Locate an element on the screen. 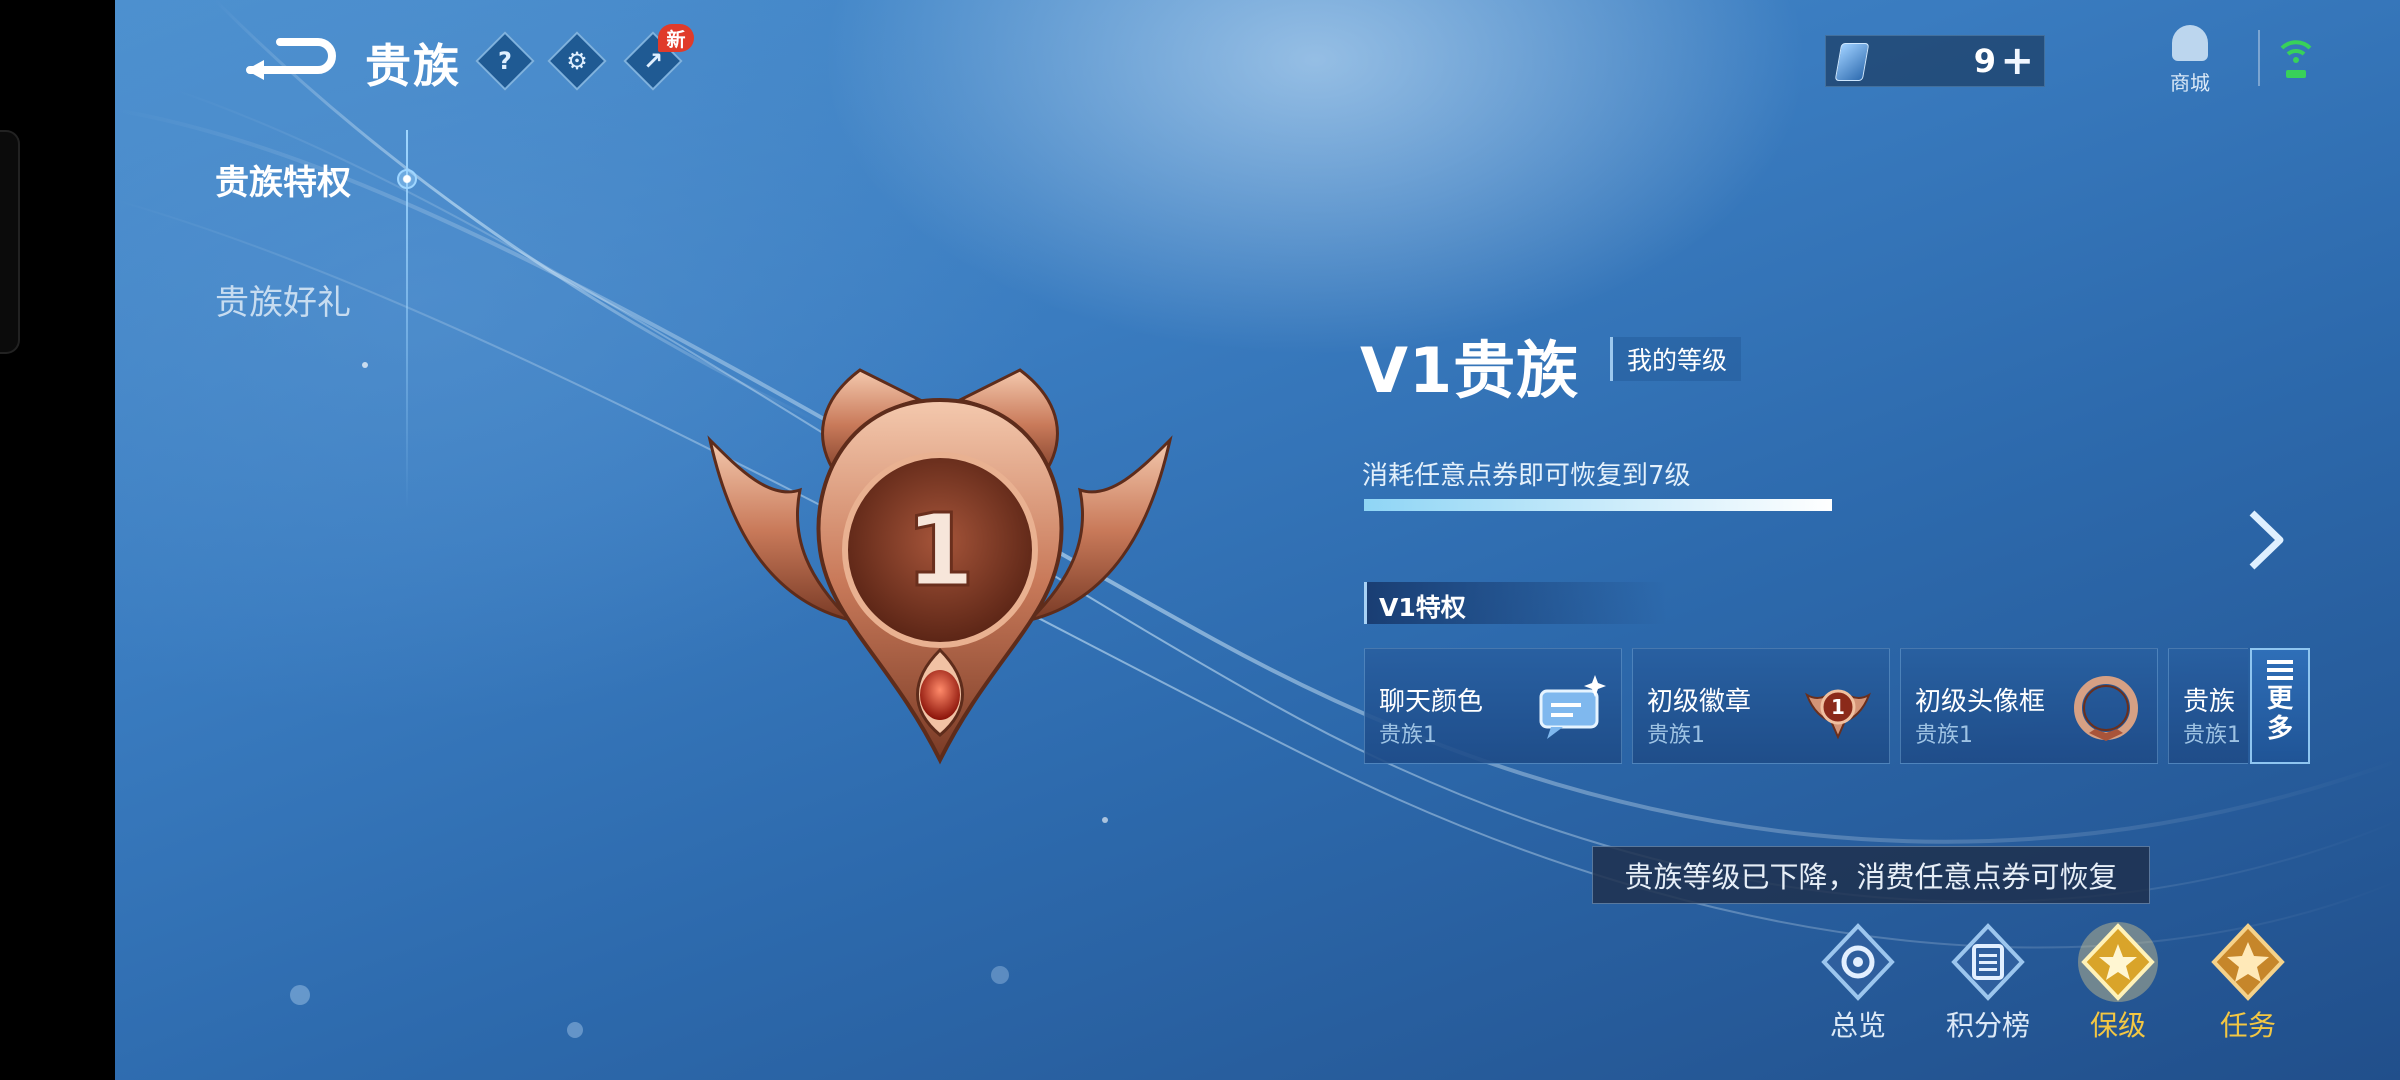 The width and height of the screenshot is (2400, 1080). avatar-frame-icon is located at coordinates (2106, 708).